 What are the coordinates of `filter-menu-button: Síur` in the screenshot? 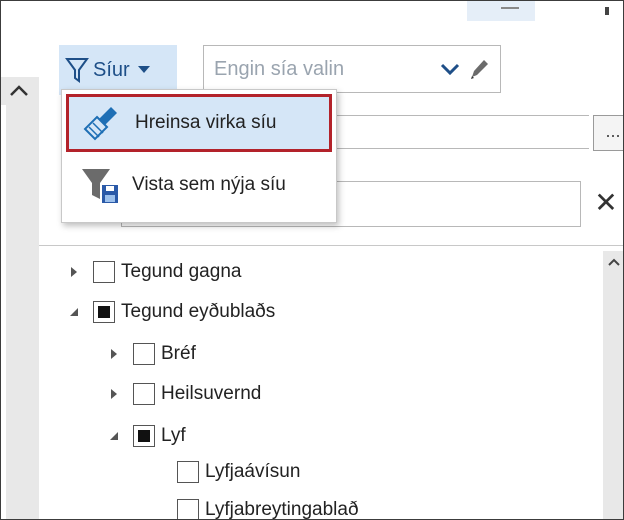 It's located at (118, 70).